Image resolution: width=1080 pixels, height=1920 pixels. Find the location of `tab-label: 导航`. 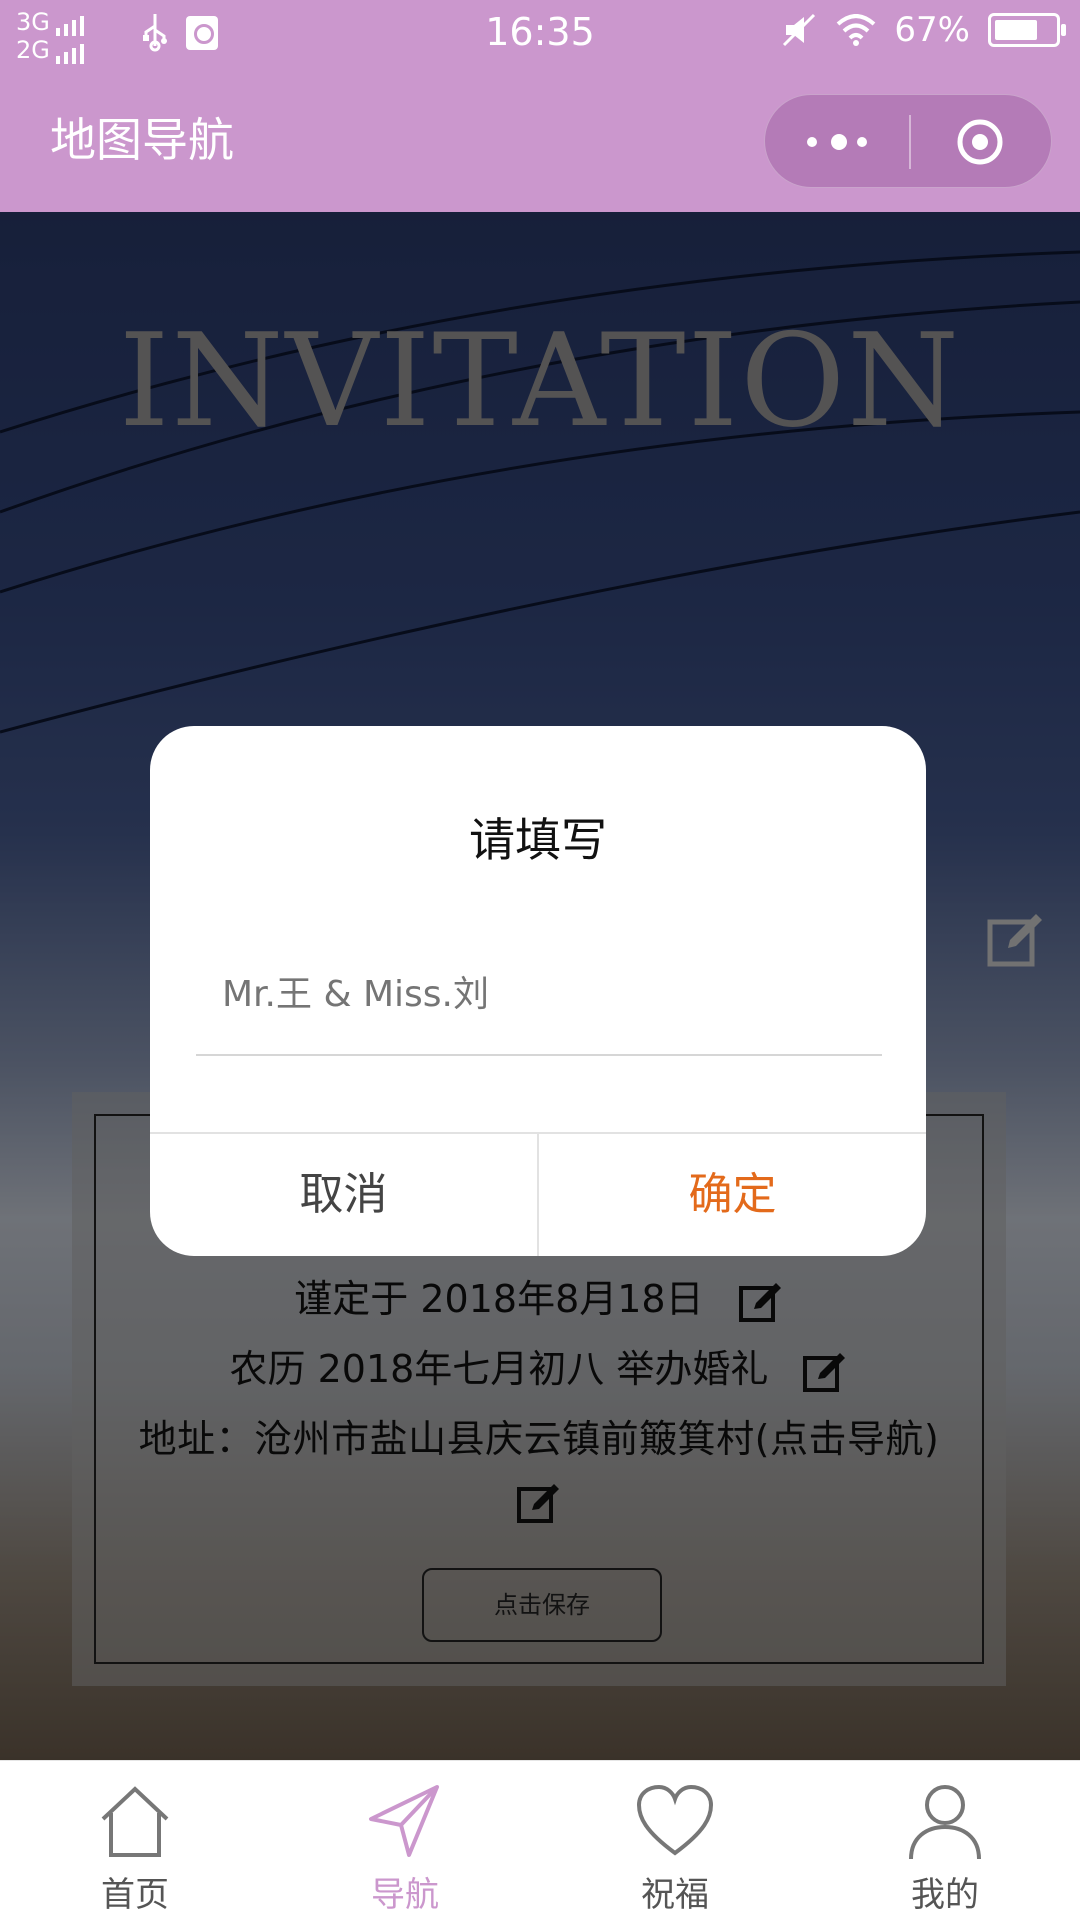

tab-label: 导航 is located at coordinates (405, 1895).